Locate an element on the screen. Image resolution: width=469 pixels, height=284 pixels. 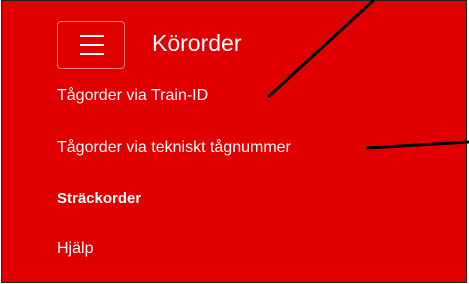
menu-item-train-id: Tågorder via Train-ID is located at coordinates (132, 96).